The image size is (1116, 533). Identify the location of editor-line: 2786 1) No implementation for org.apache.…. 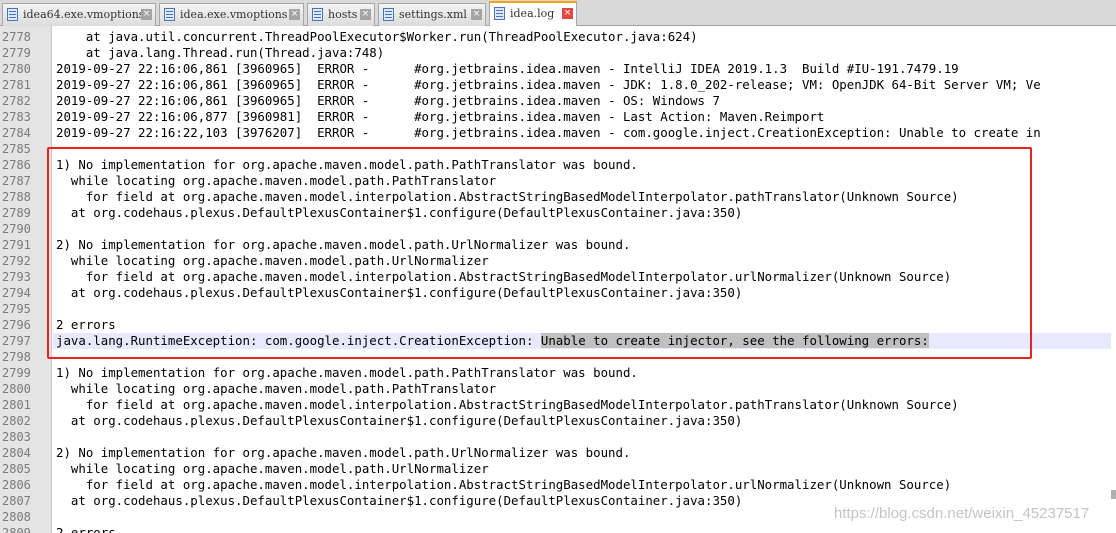
(558, 165).